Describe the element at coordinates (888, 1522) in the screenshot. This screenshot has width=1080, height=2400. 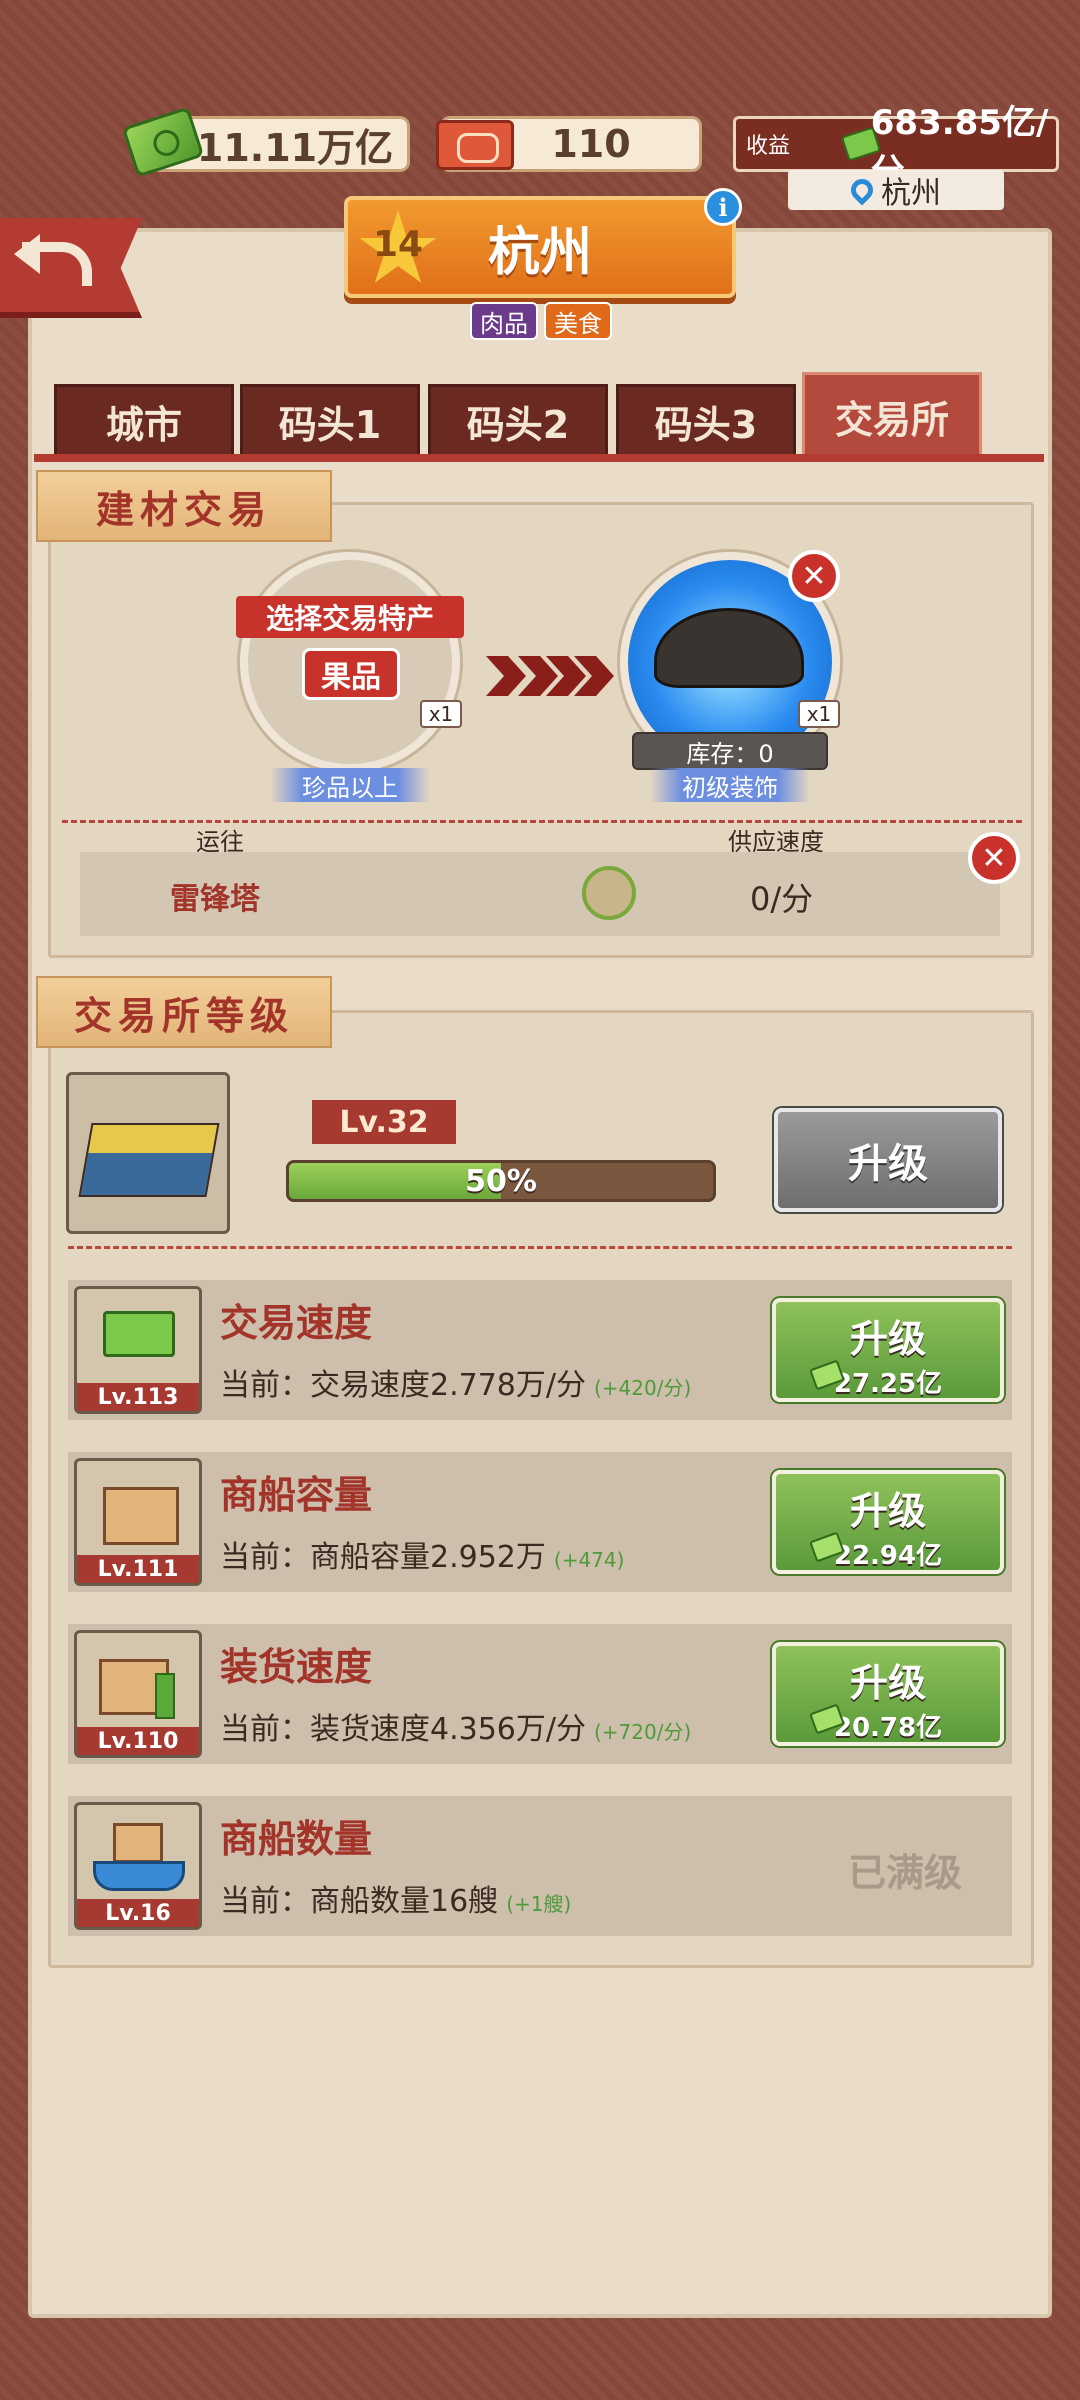
I see `ship-capacity-upgrade-button: 升级 22.94亿` at that location.